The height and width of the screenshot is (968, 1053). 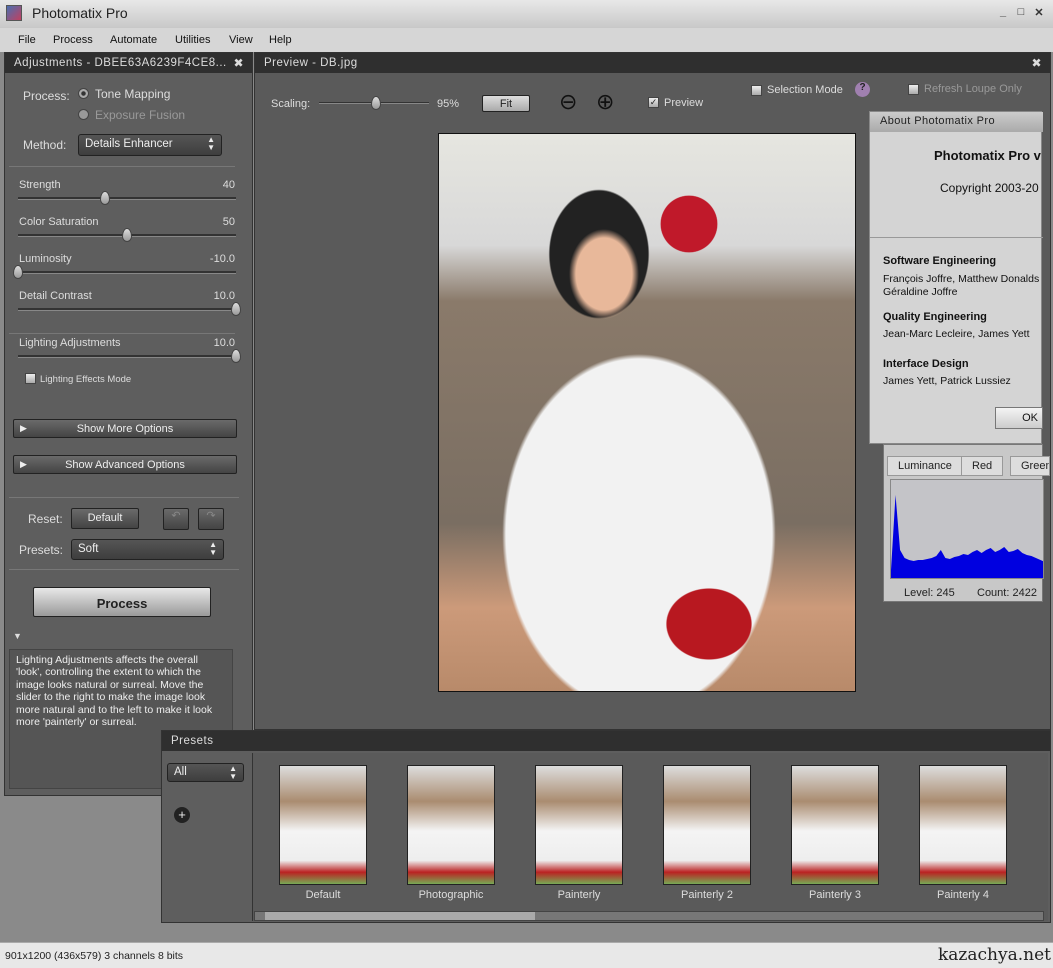 I want to click on method-select: Details Enhancer ▲ ▼, so click(x=150, y=145).